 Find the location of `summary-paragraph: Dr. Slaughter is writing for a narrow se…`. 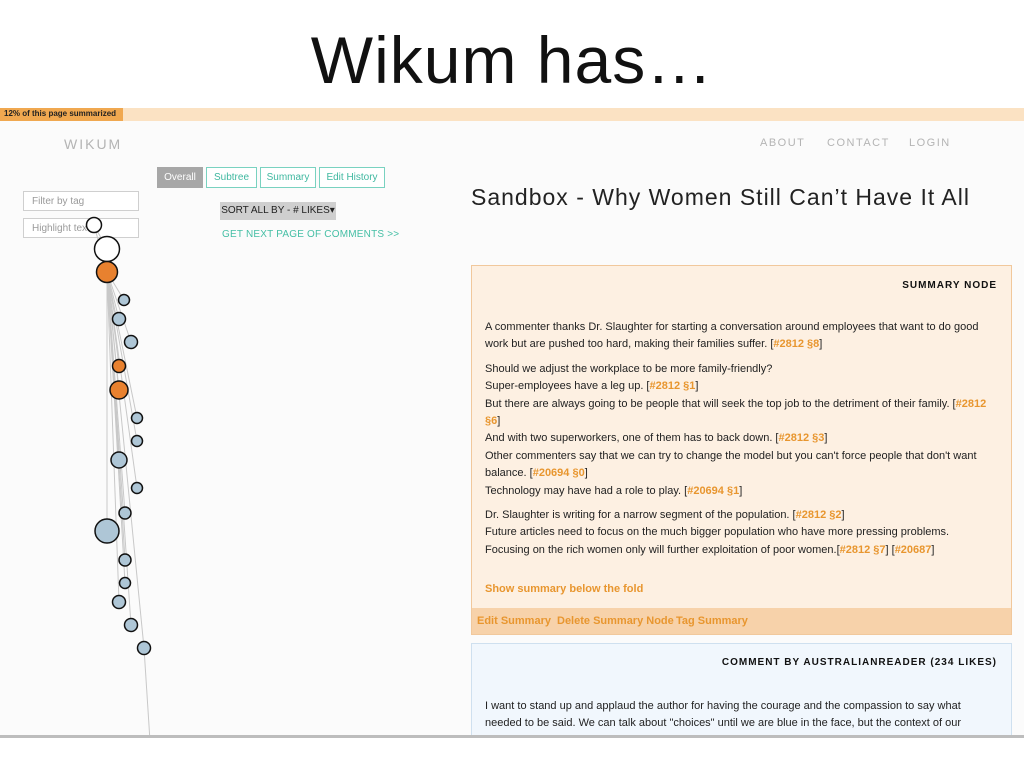

summary-paragraph: Dr. Slaughter is writing for a narrow se… is located at coordinates (717, 532).